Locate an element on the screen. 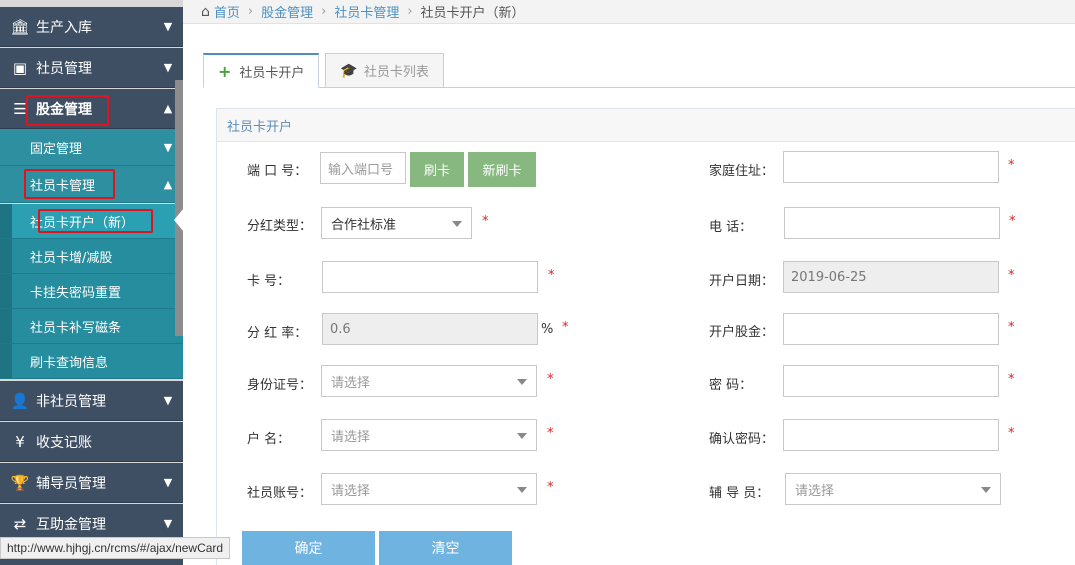 This screenshot has width=1075, height=565. member-account-placeholder: 请选择 is located at coordinates (351, 491).